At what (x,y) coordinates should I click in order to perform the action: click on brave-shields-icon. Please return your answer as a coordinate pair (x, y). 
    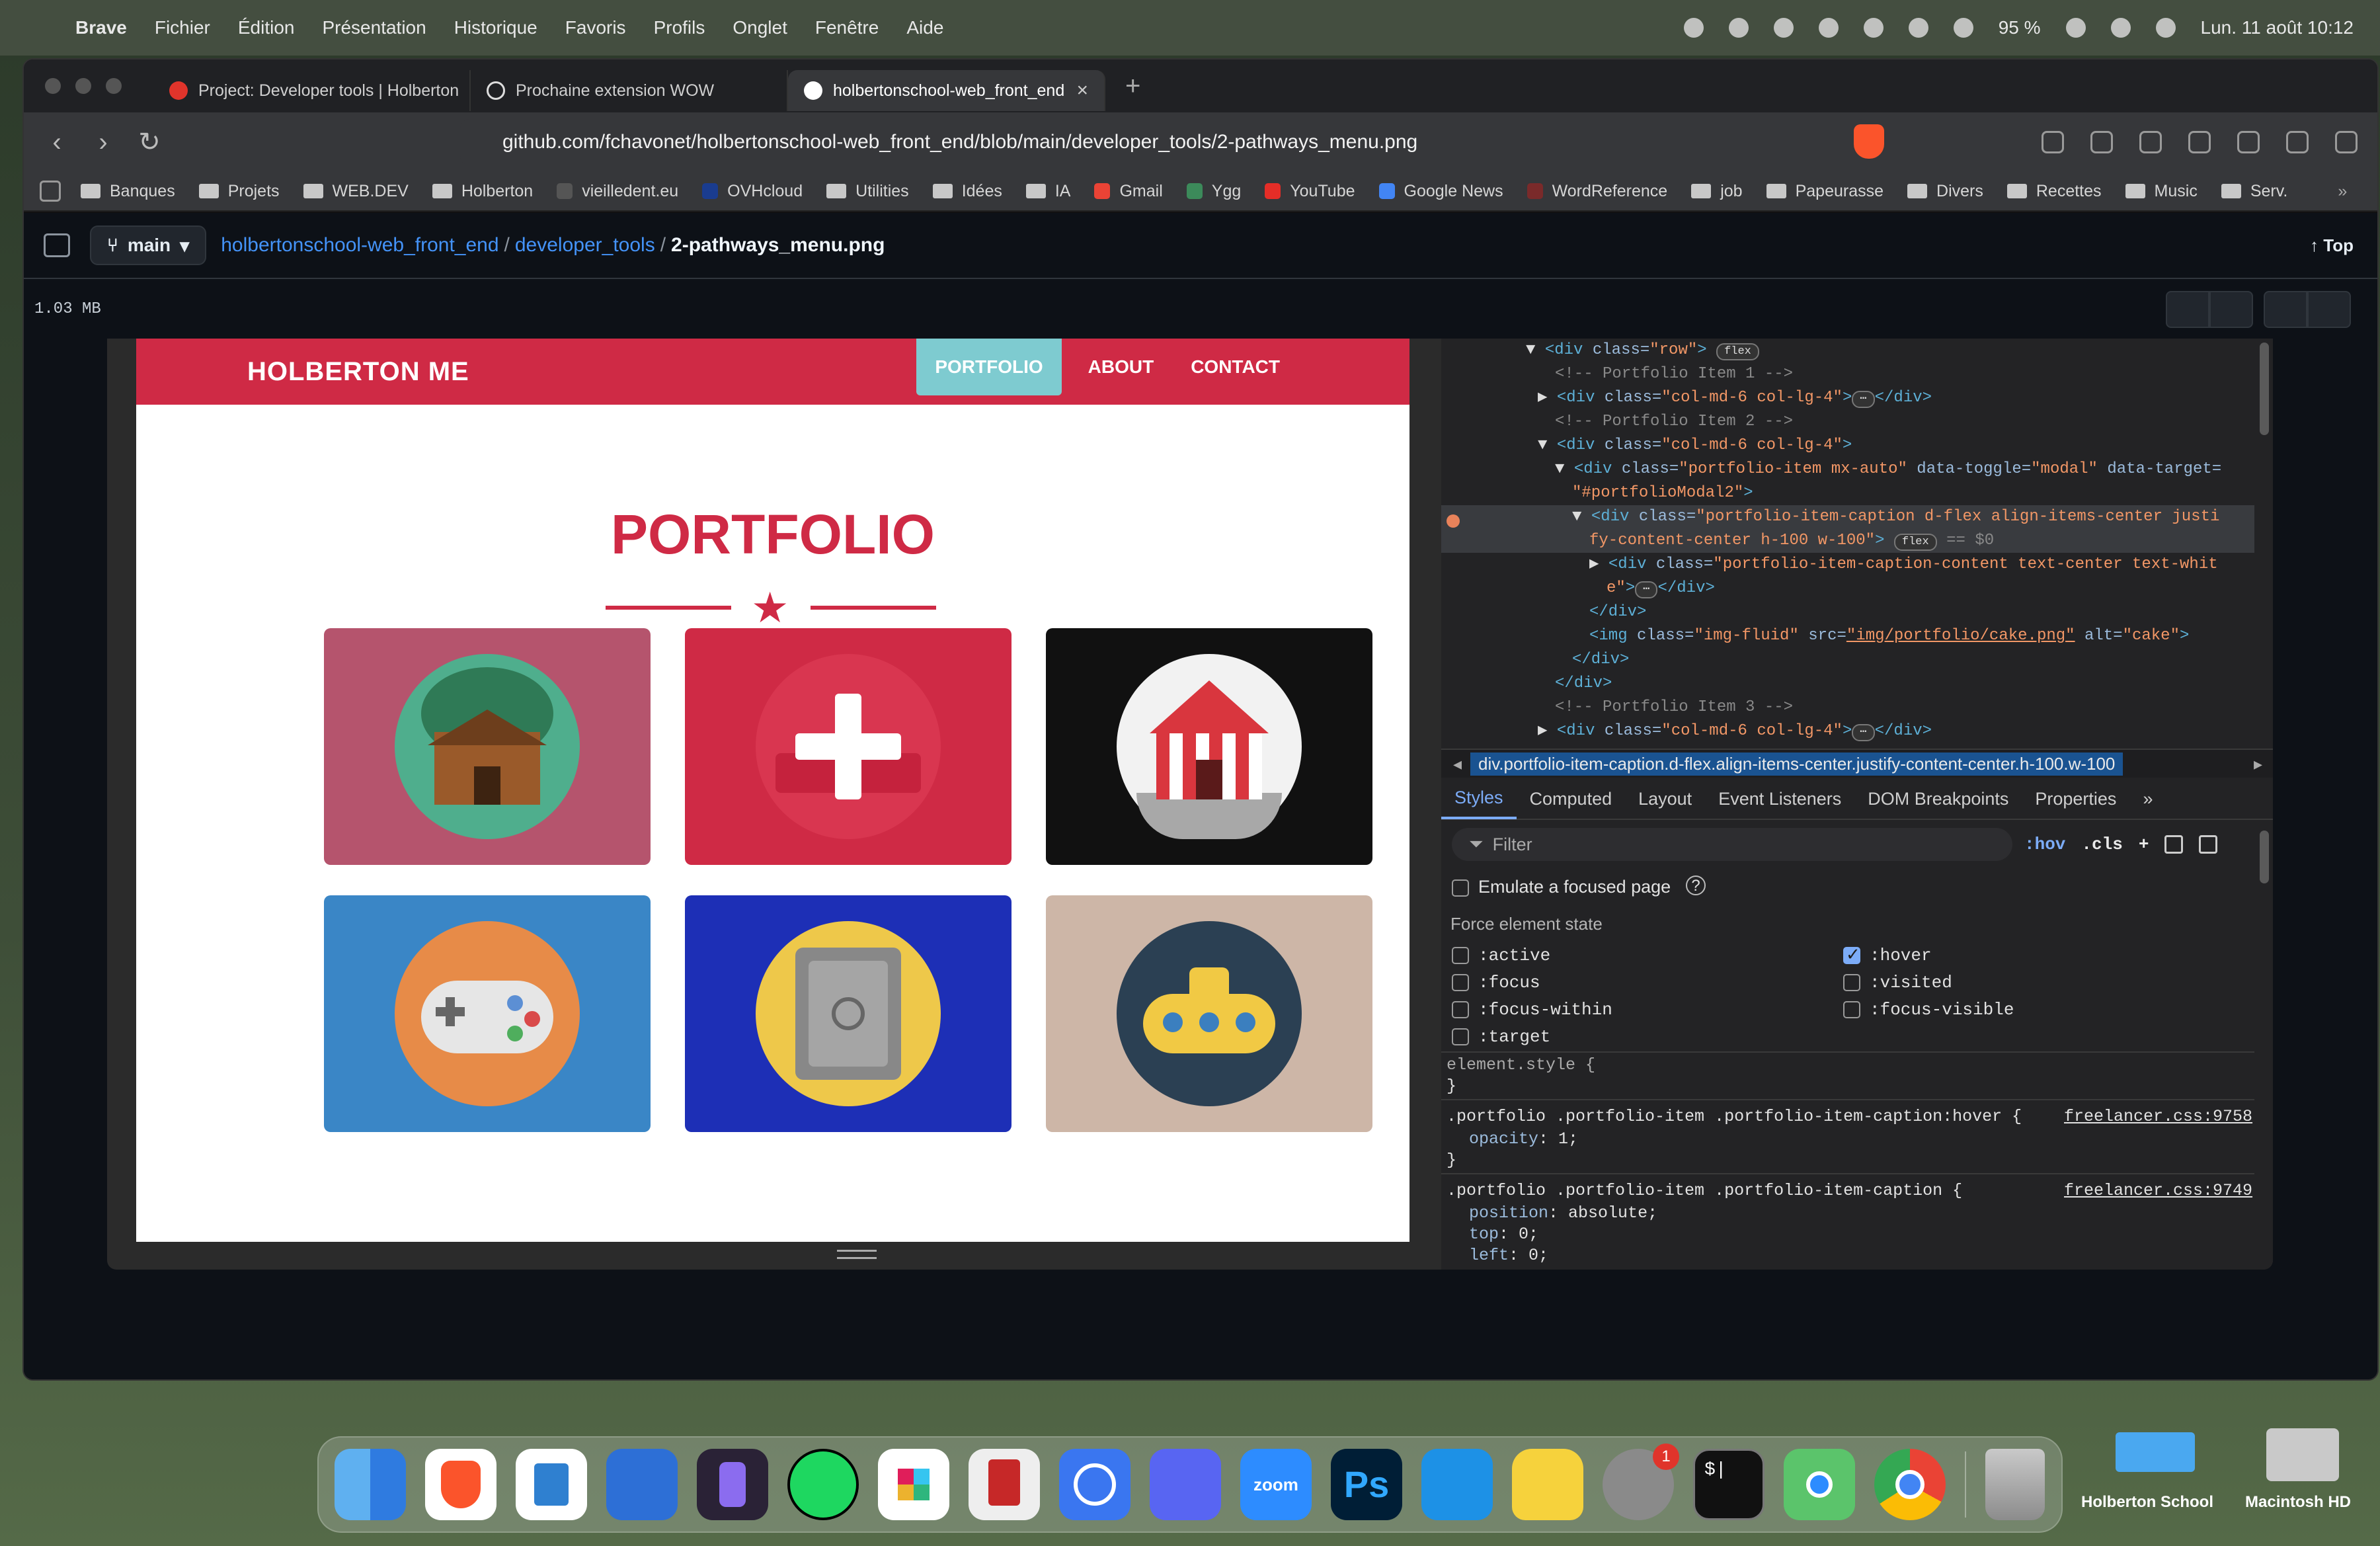
    Looking at the image, I should click on (1869, 141).